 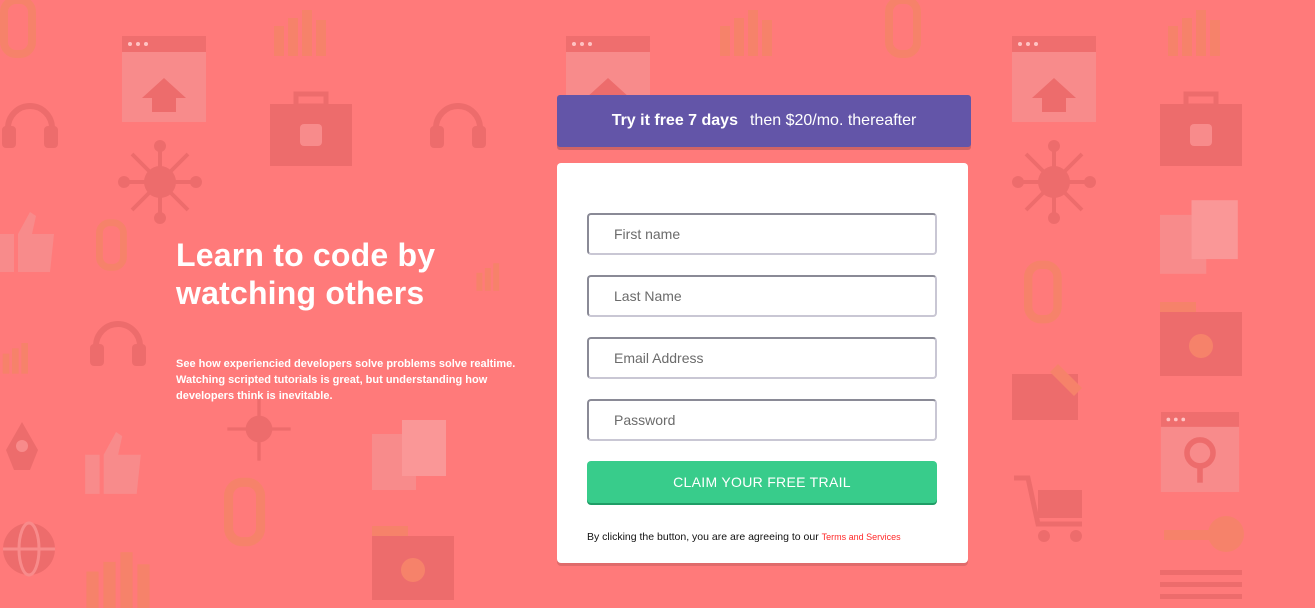 What do you see at coordinates (762, 234) in the screenshot?
I see `first-name-input` at bounding box center [762, 234].